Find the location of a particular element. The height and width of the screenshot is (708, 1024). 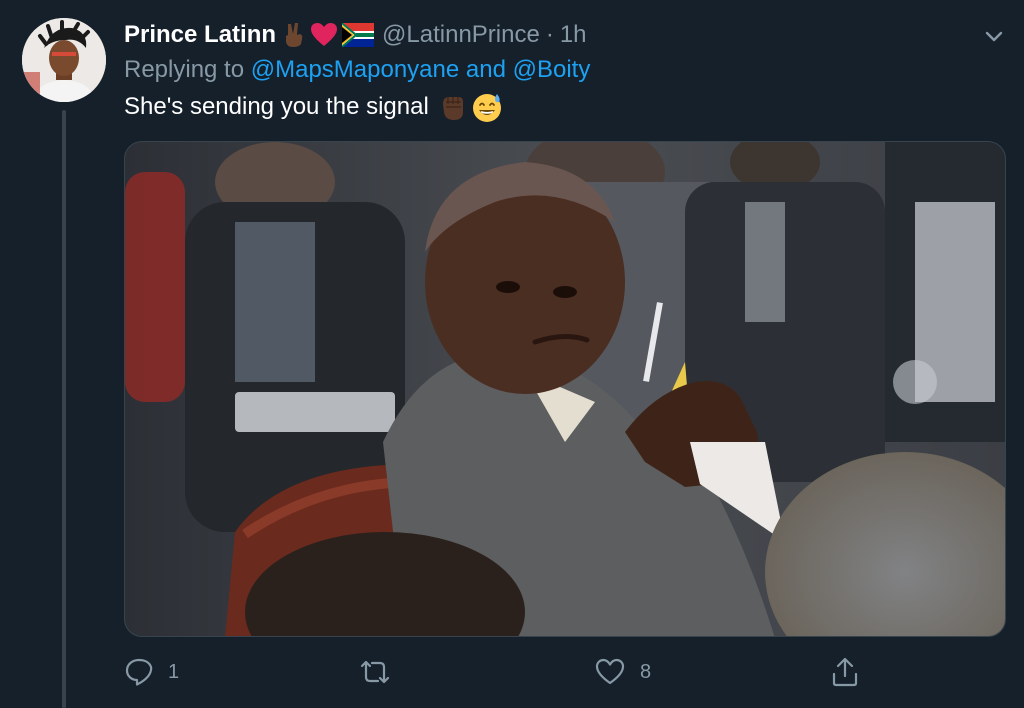

south-africa-flag-icon is located at coordinates (358, 35).